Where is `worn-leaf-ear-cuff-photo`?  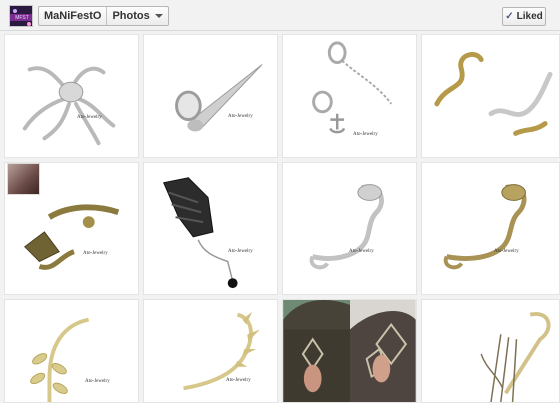 worn-leaf-ear-cuff-photo is located at coordinates (349, 351).